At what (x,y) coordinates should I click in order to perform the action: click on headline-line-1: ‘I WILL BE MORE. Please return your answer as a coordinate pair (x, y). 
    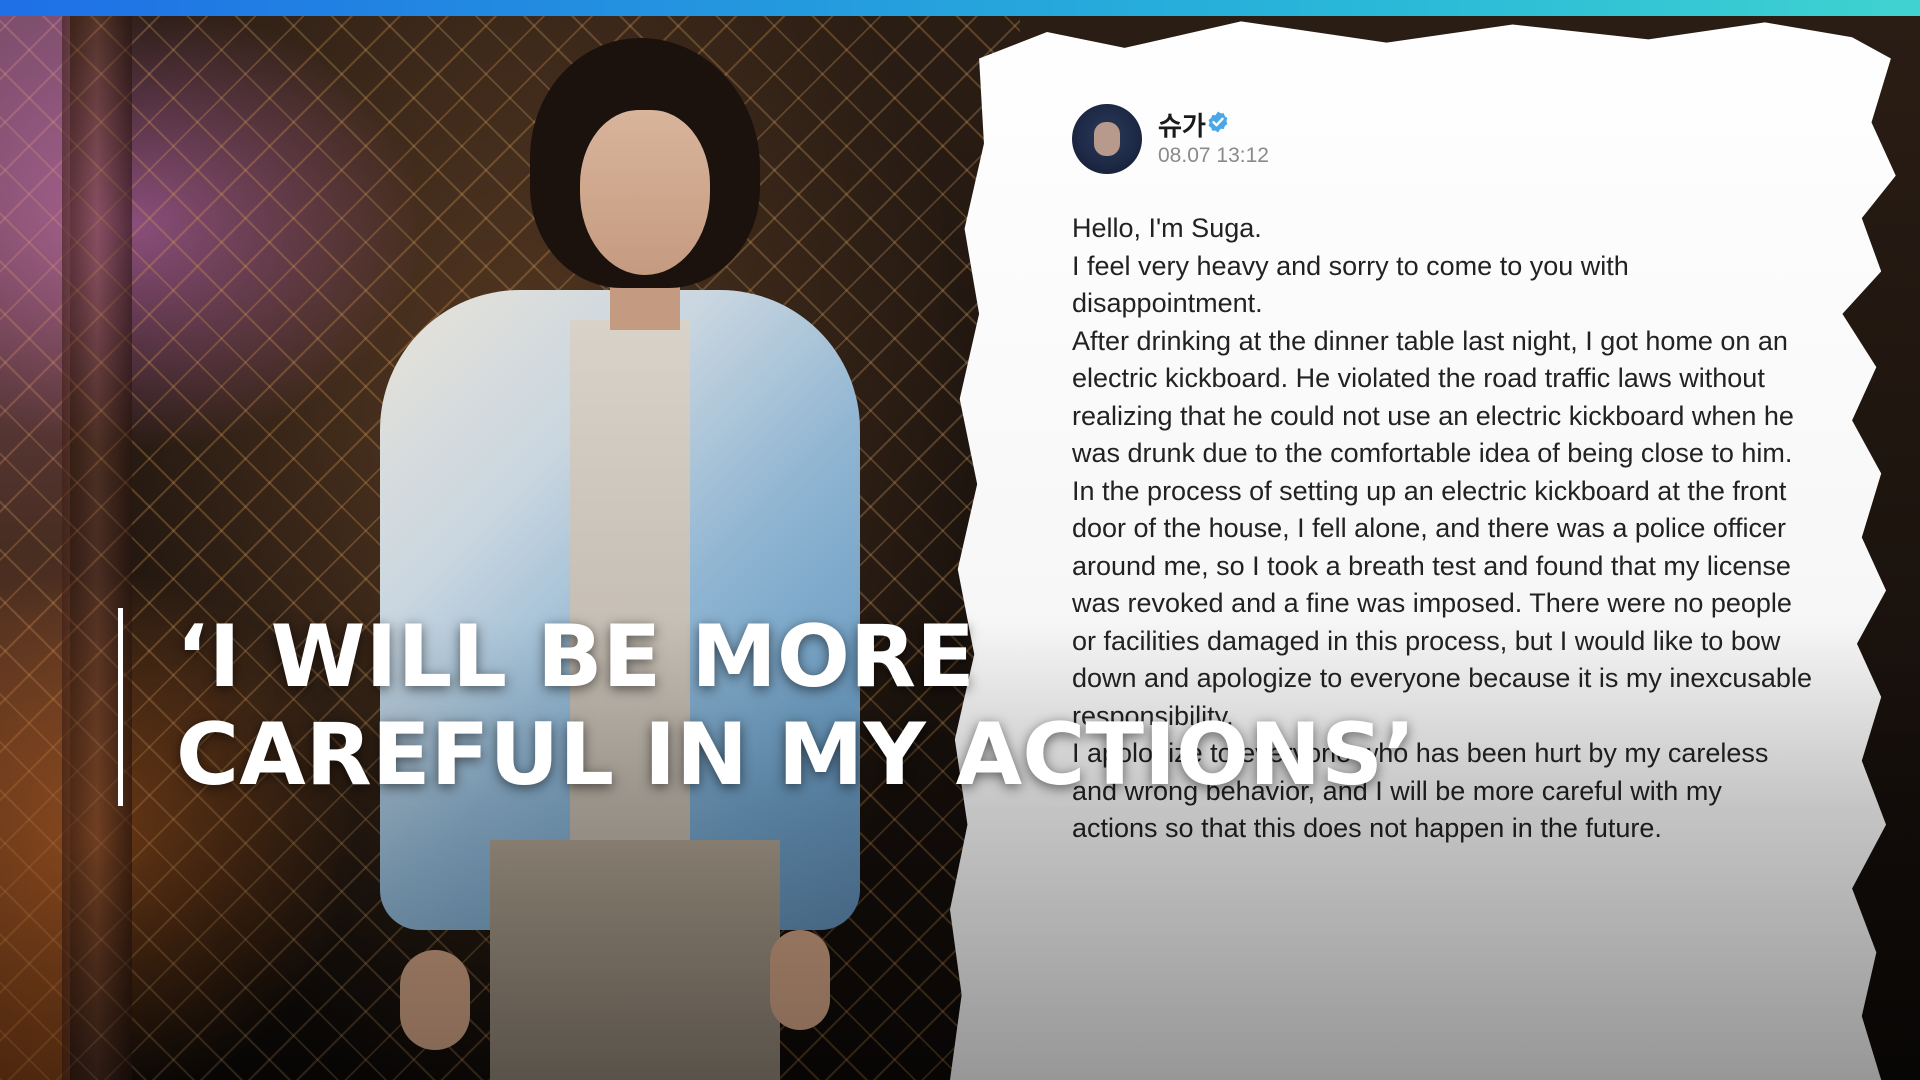
    Looking at the image, I should click on (575, 657).